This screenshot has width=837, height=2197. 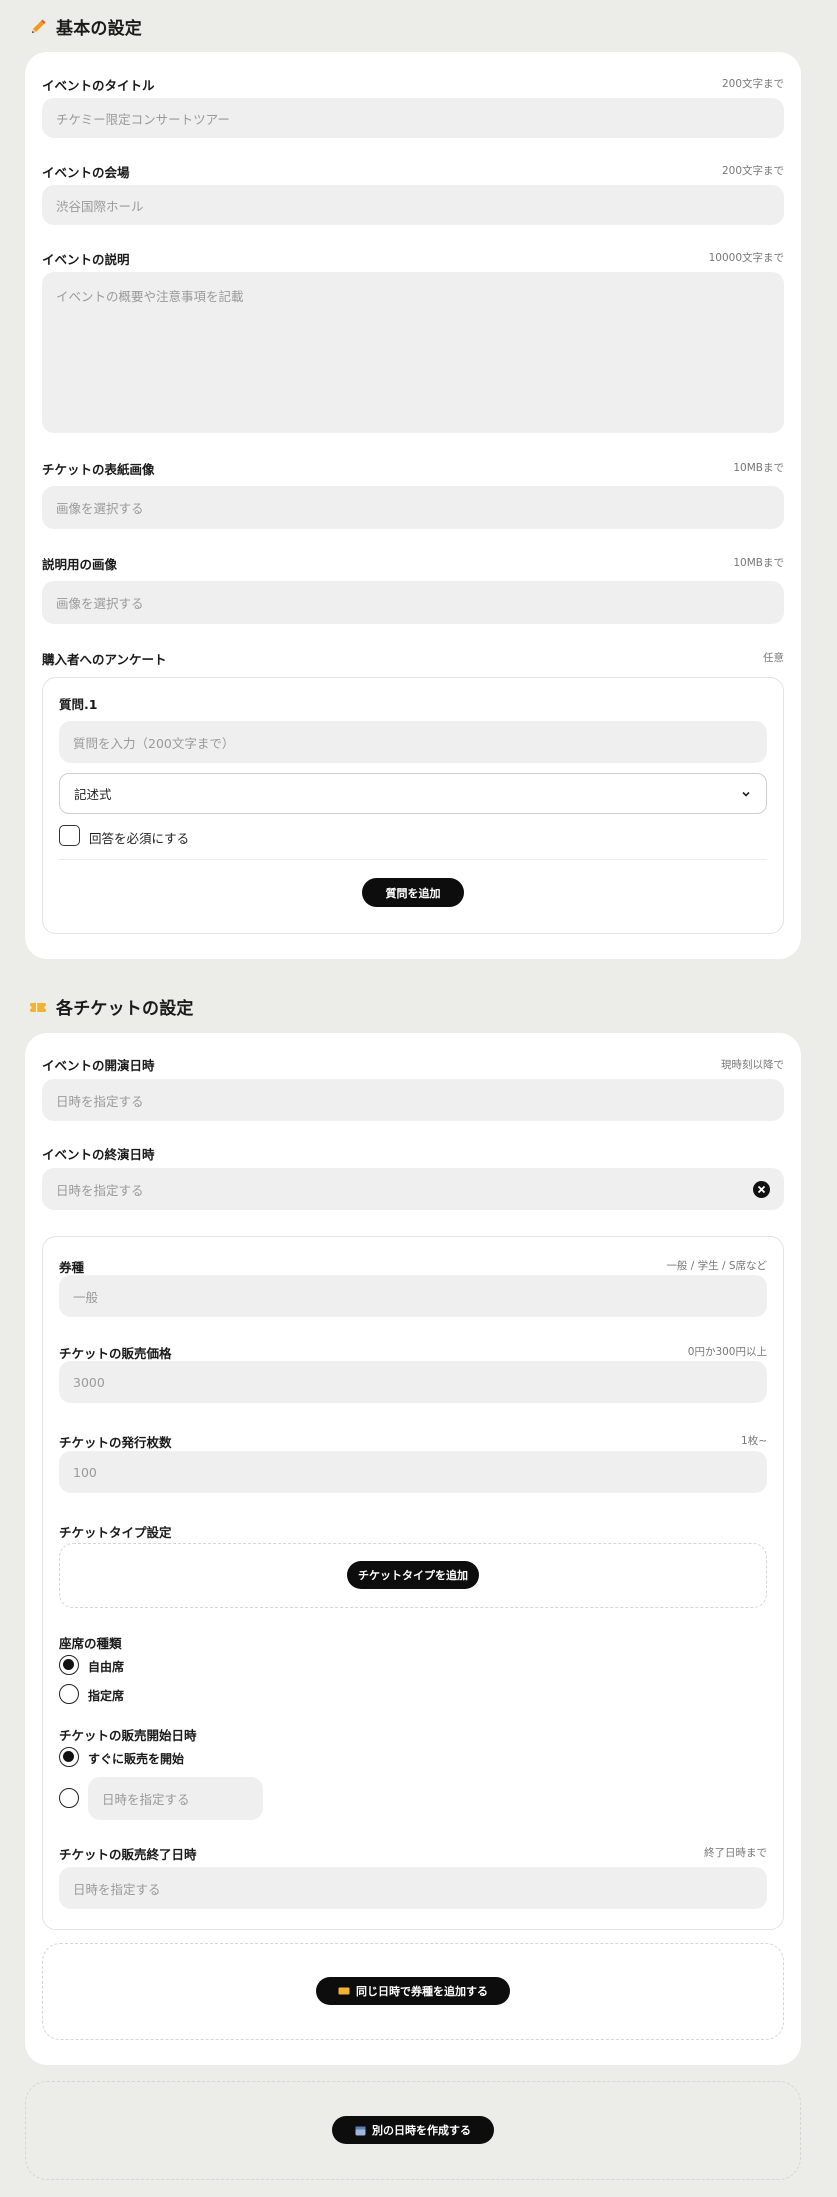 I want to click on question-input: 質問を入力（200文字まで）, so click(x=413, y=742).